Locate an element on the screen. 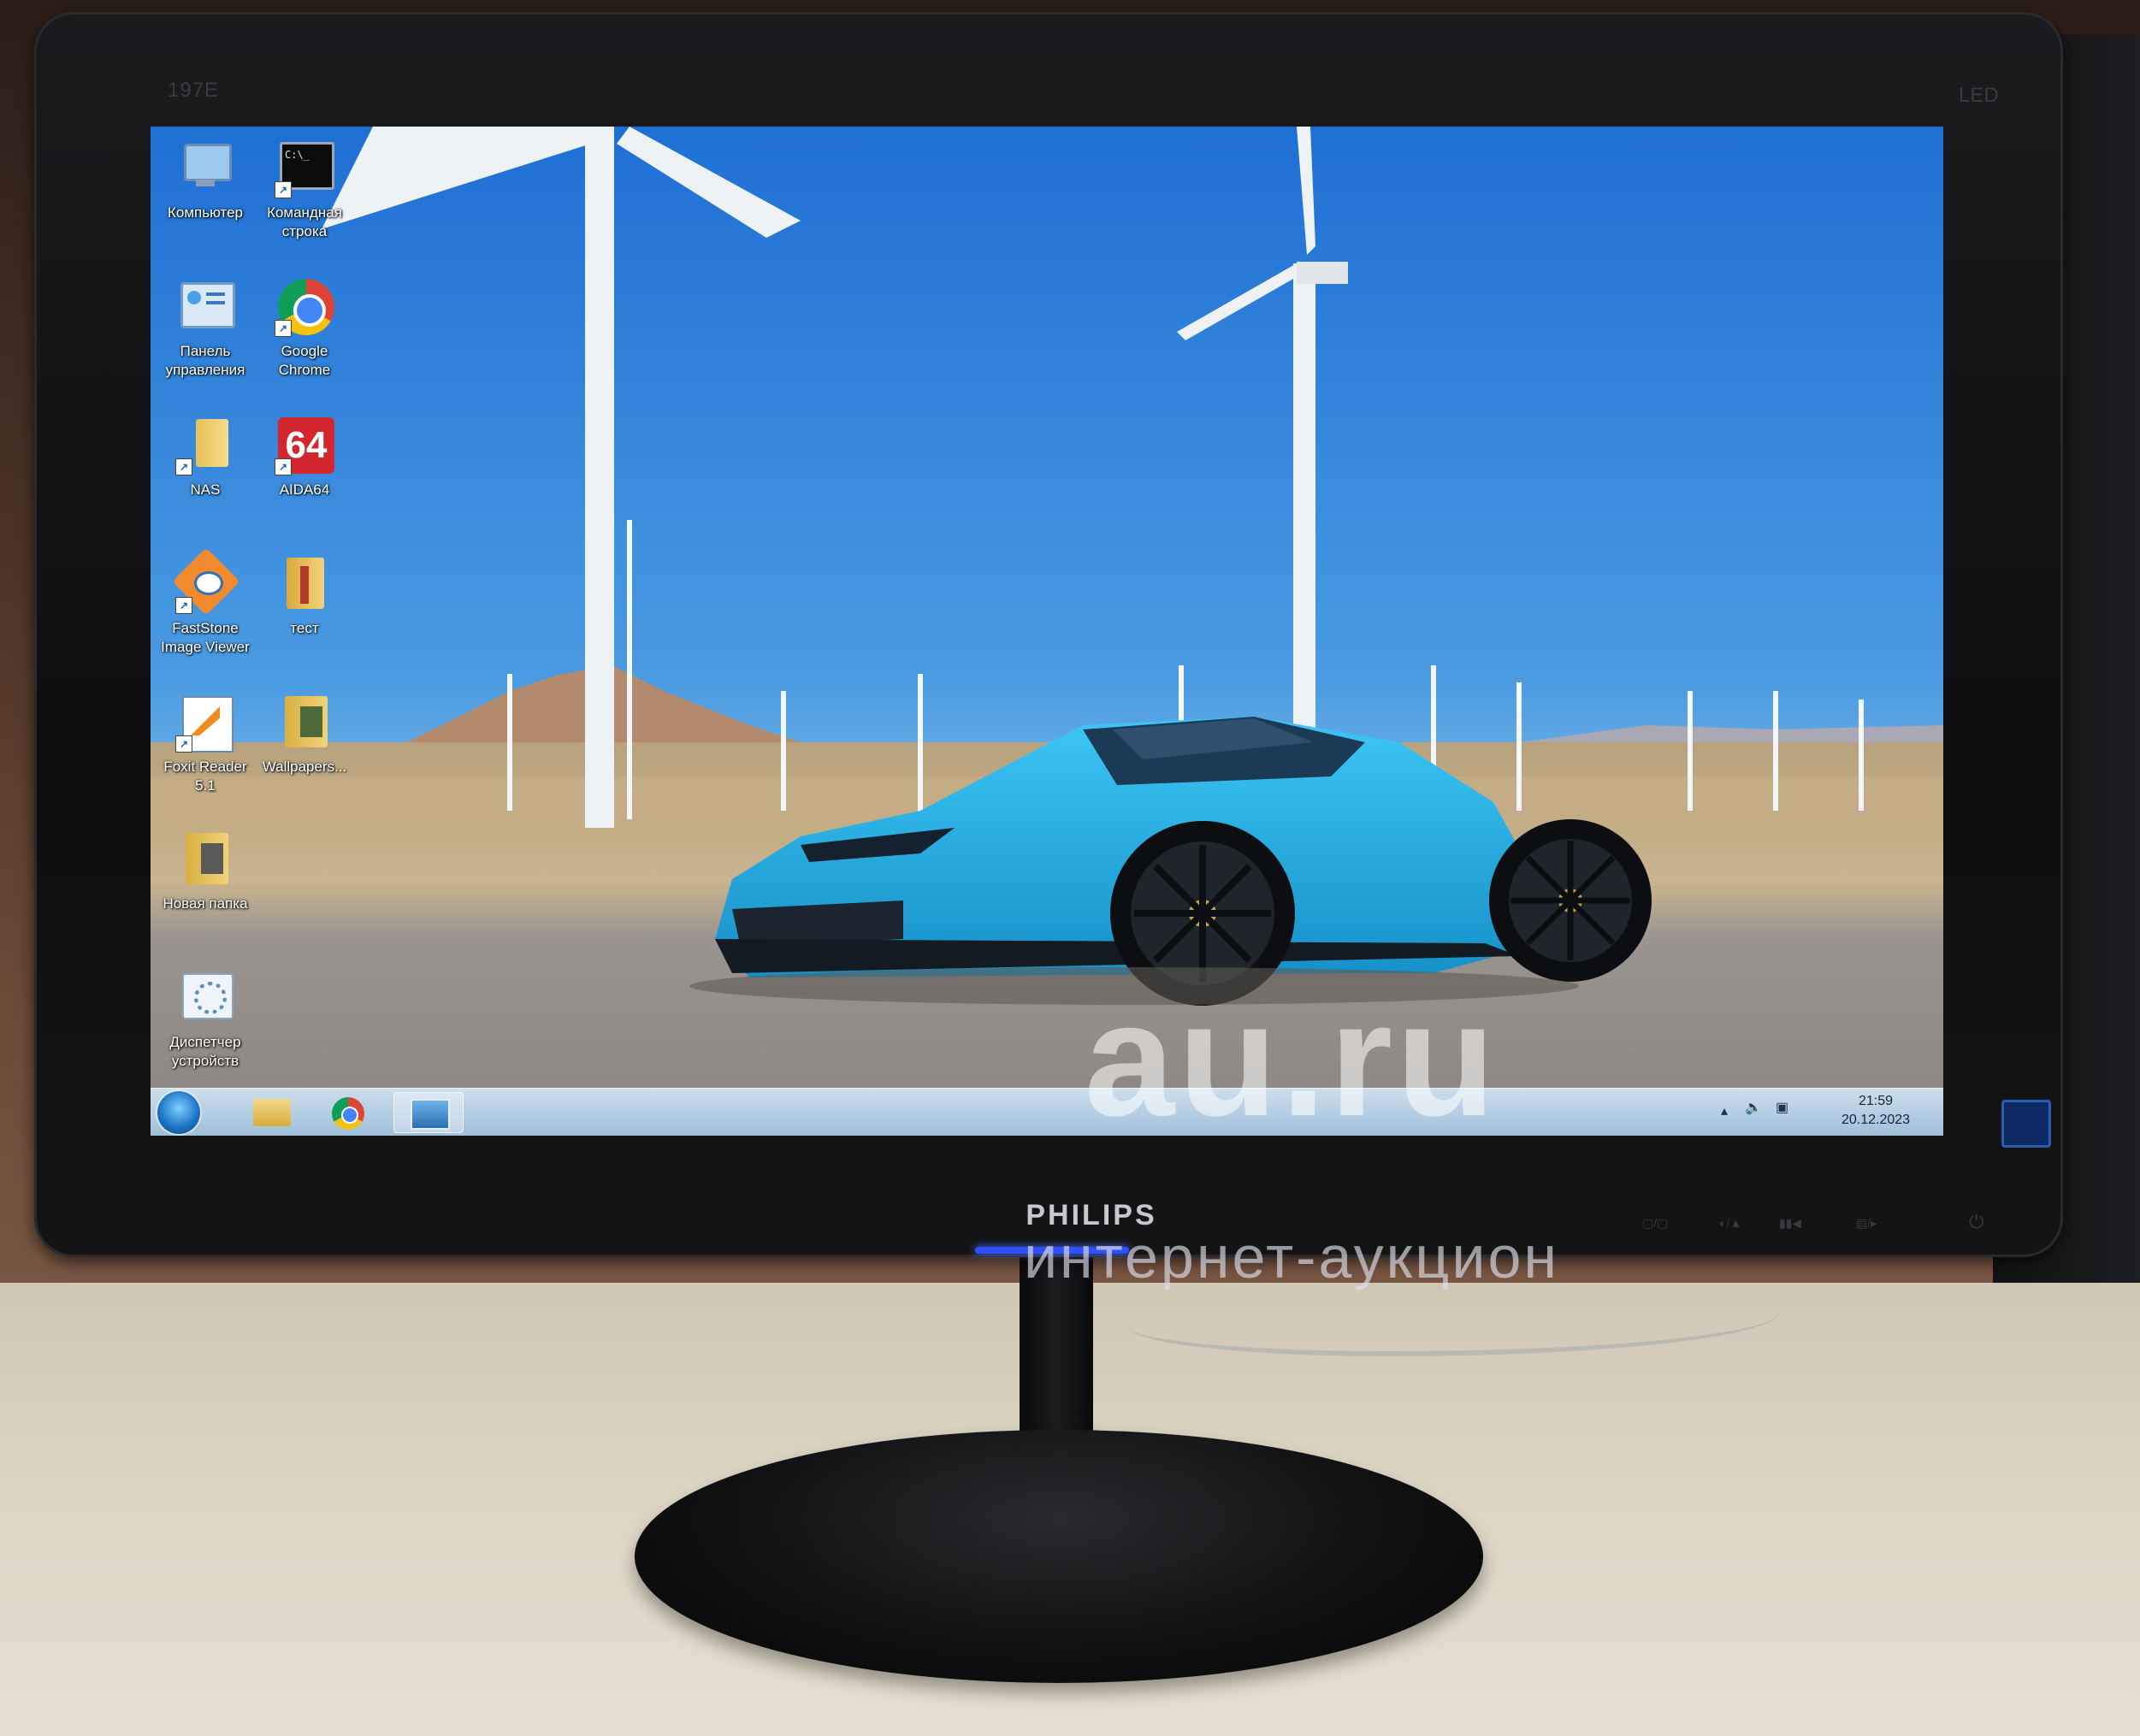  desktop-icon-device-manager: Диспетчер устройств is located at coordinates (205, 1019).